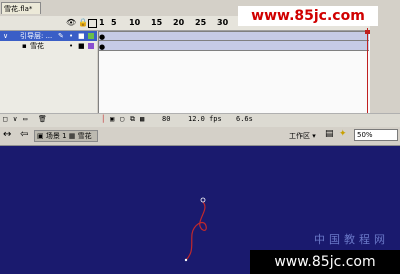 The width and height of the screenshot is (400, 274). I want to click on frame-number: 20, so click(179, 22).